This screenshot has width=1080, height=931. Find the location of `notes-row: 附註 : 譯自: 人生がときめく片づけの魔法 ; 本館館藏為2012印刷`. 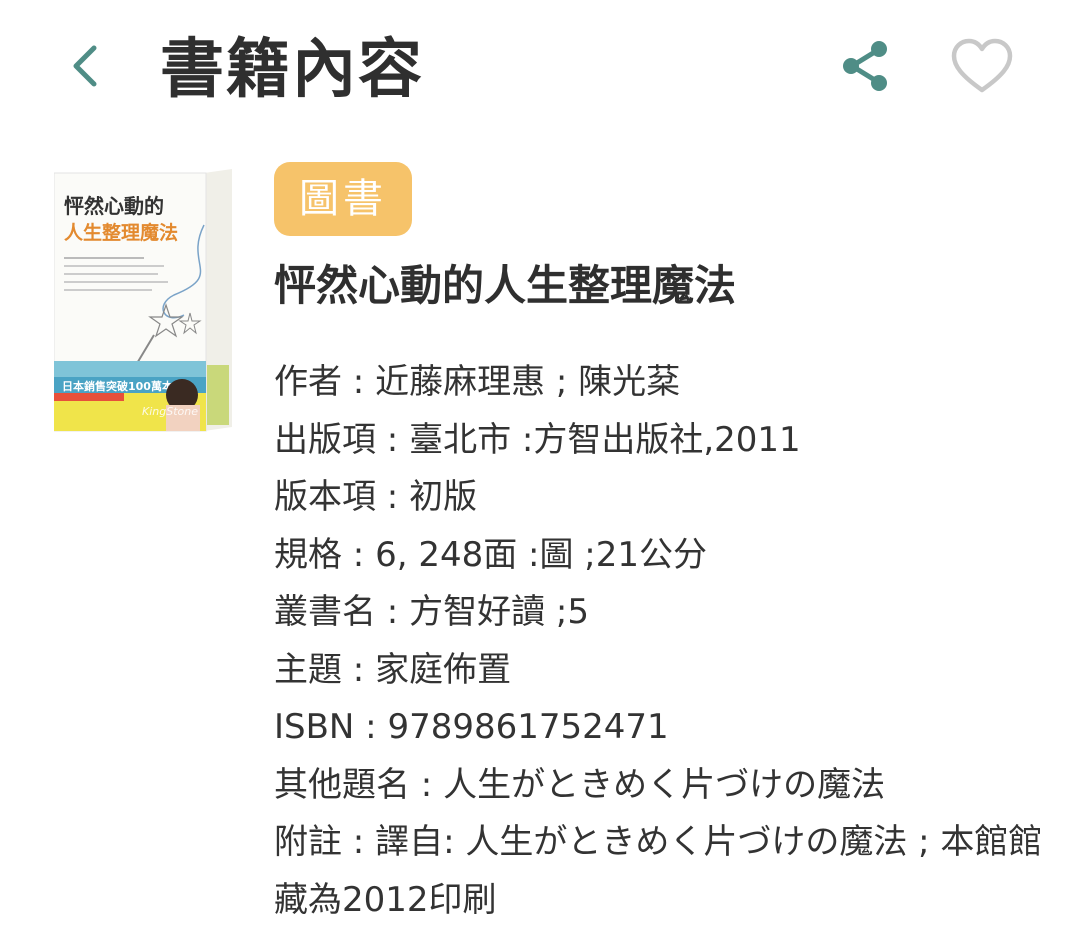

notes-row: 附註 : 譯自: 人生がときめく片づけの魔法 ; 本館館藏為2012印刷 is located at coordinates (658, 871).